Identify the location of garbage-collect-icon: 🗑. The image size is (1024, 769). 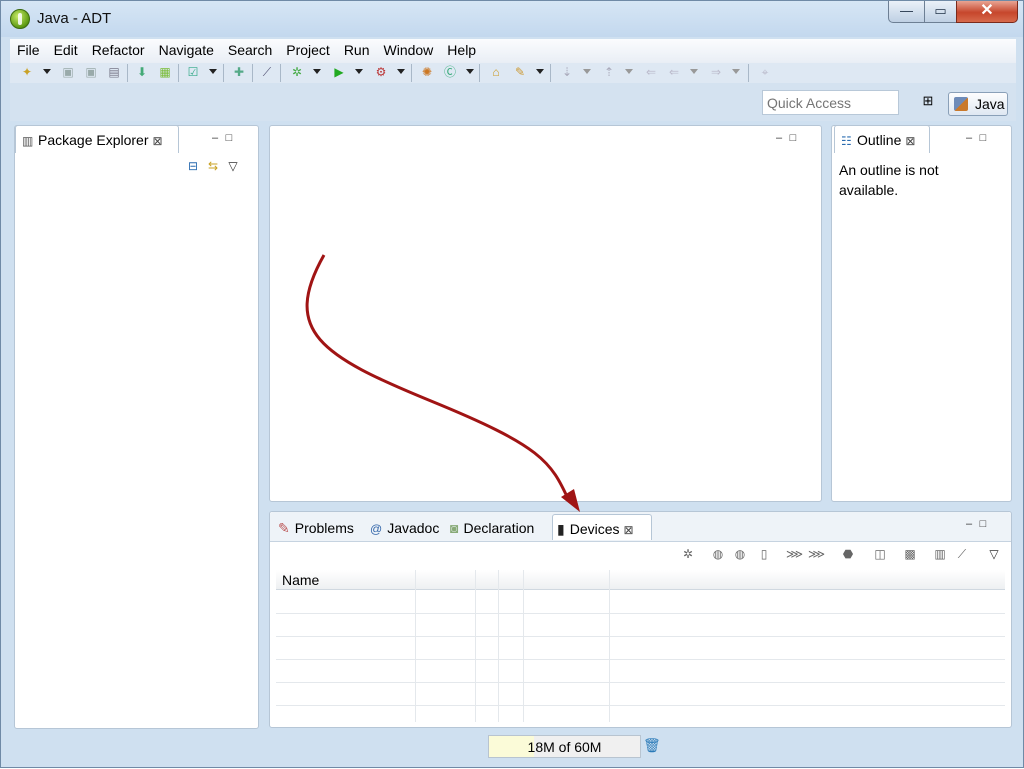
(652, 746).